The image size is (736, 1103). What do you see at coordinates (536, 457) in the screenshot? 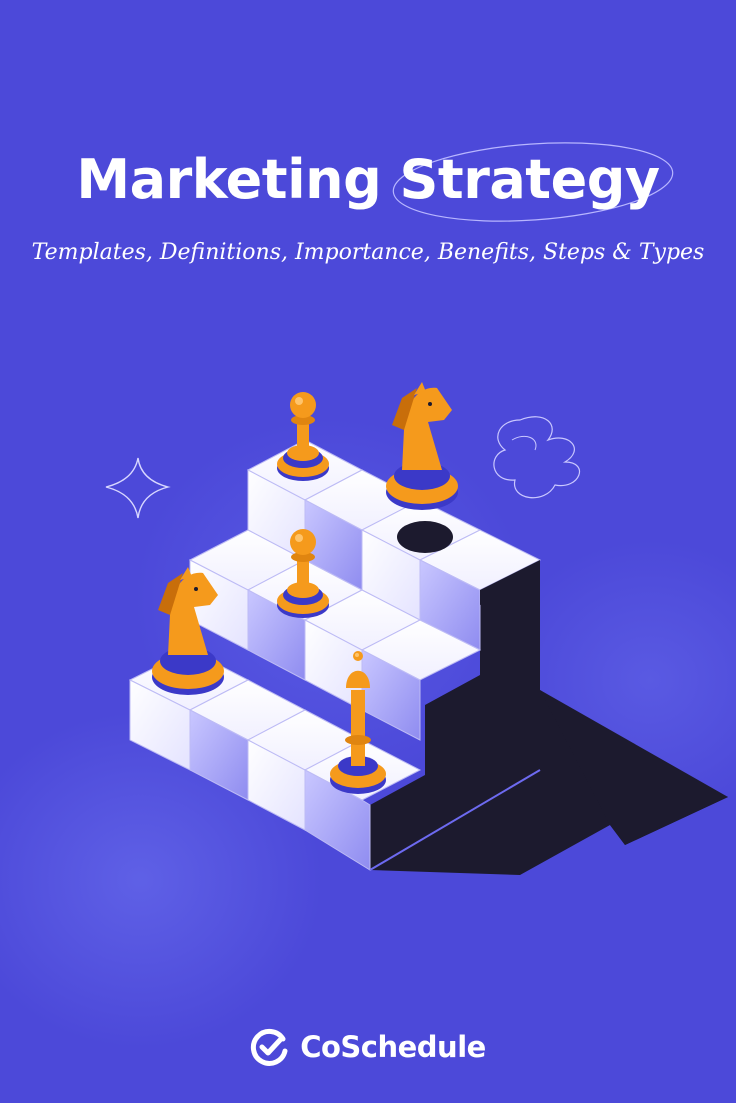
I see `scribble-icon` at bounding box center [536, 457].